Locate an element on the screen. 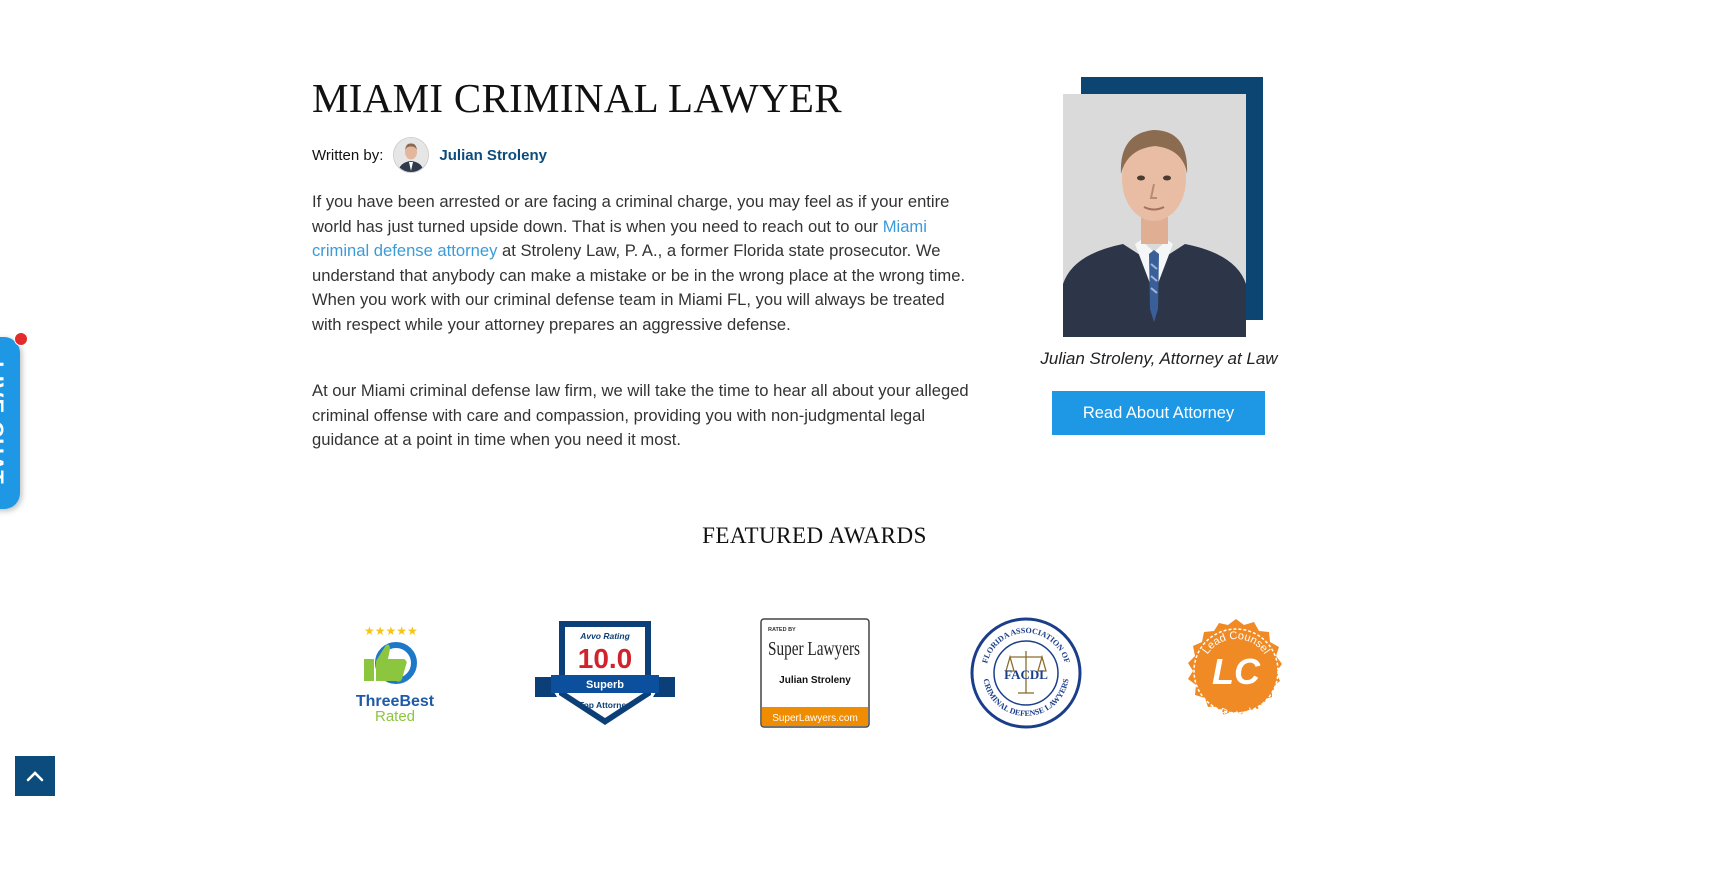 Image resolution: width=1731 pixels, height=878 pixels. scroll-to-top-button is located at coordinates (35, 776).